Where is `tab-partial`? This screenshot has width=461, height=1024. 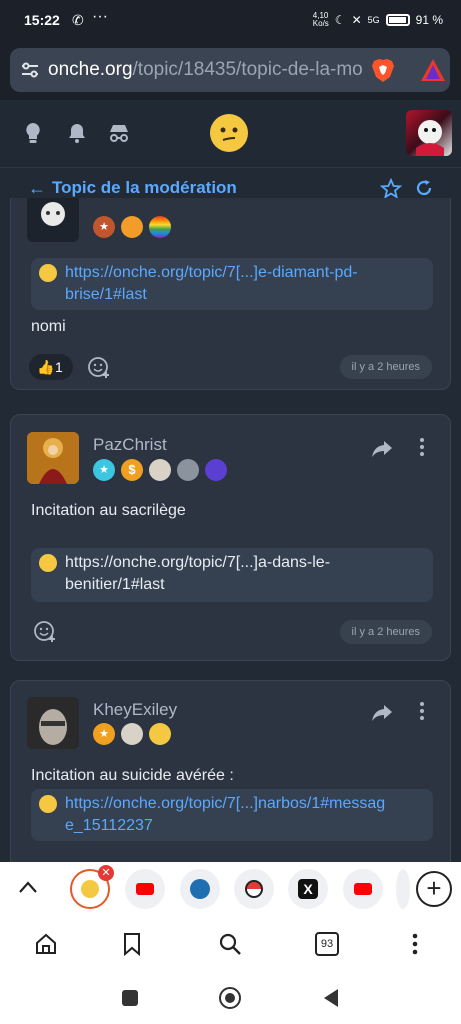 tab-partial is located at coordinates (403, 889).